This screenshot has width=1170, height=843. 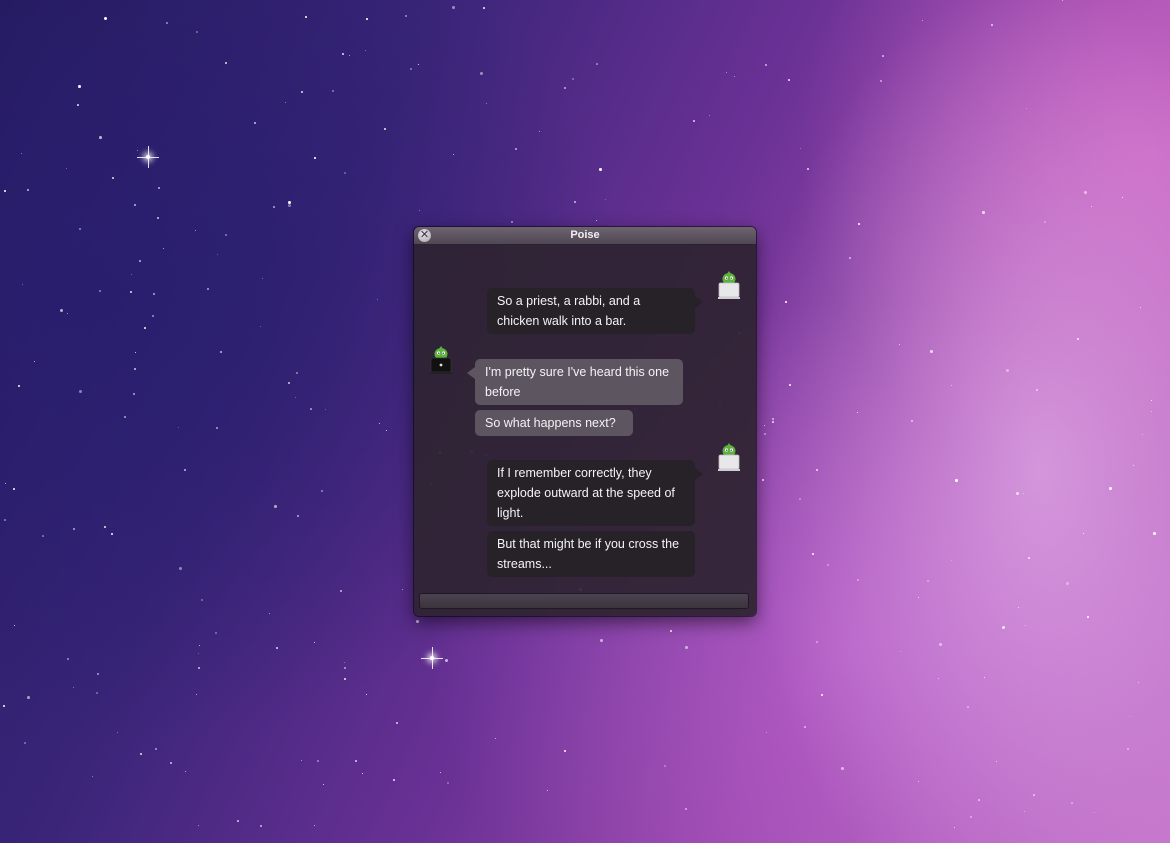 What do you see at coordinates (585, 236) in the screenshot?
I see `window-titlebar: Poise ✕` at bounding box center [585, 236].